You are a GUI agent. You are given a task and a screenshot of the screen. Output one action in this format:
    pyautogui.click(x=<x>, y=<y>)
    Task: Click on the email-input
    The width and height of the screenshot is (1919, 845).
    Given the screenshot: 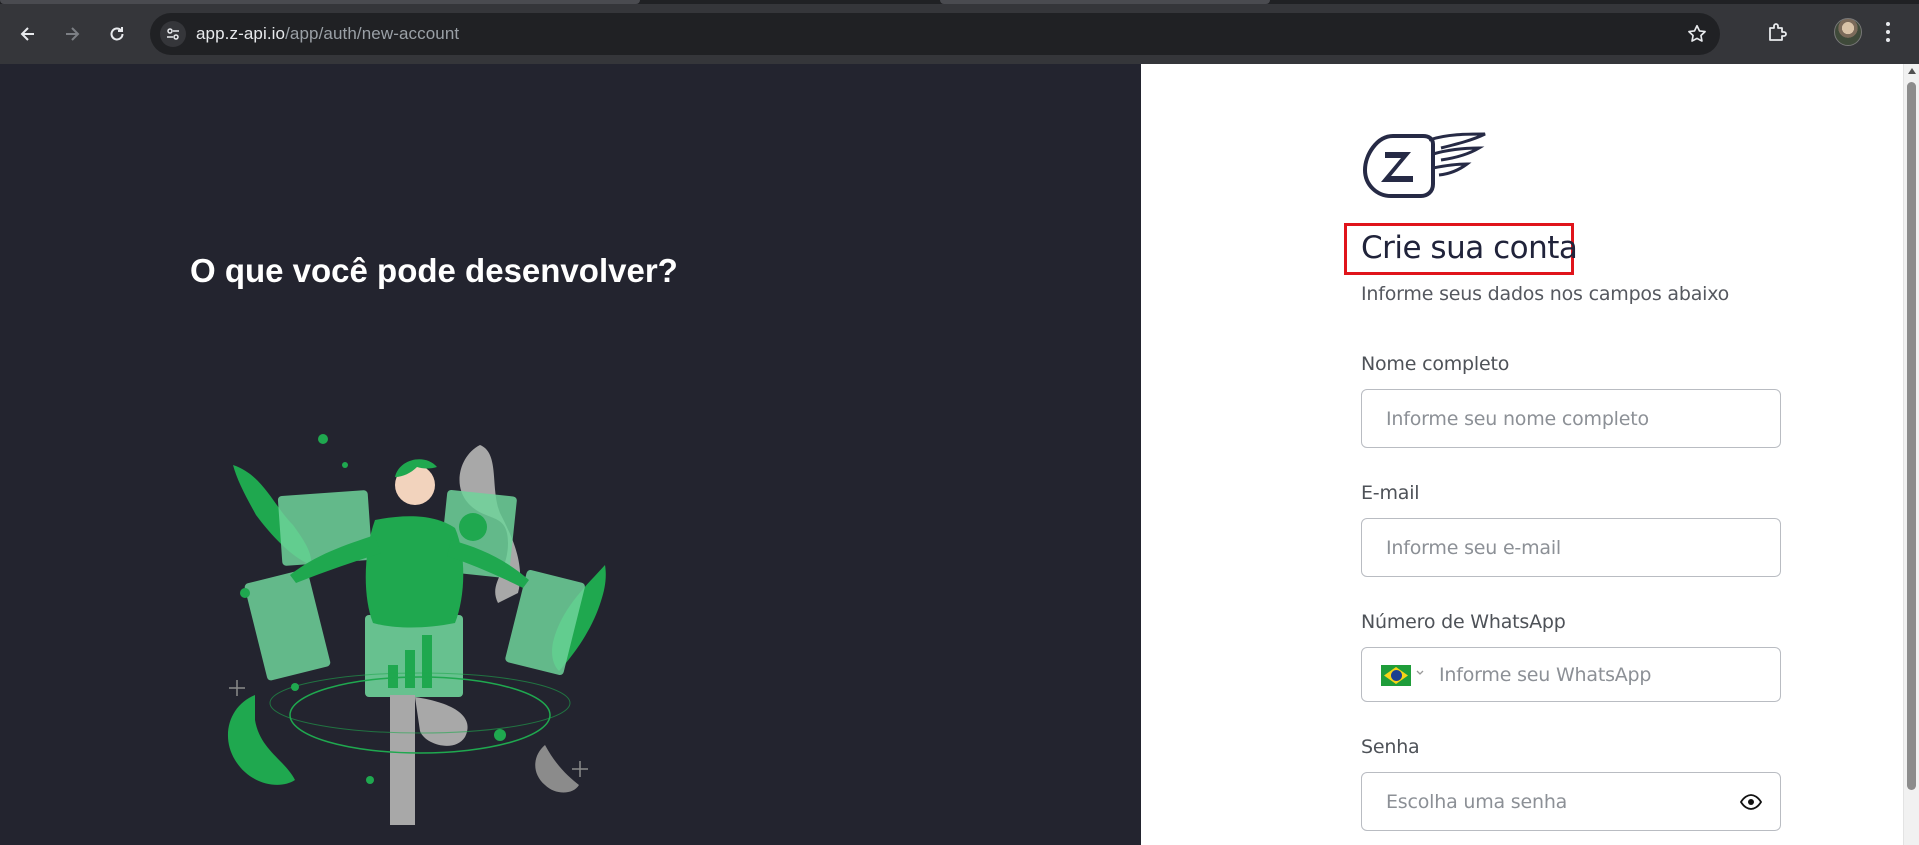 What is the action you would take?
    pyautogui.click(x=1571, y=547)
    